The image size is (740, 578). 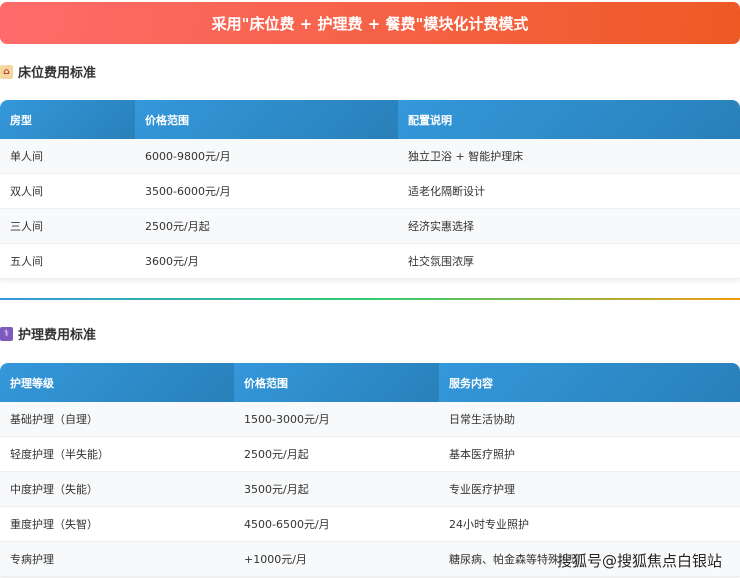 What do you see at coordinates (370, 261) in the screenshot?
I see `table-row: 五人间 3600元/月 社交氛围浓厚` at bounding box center [370, 261].